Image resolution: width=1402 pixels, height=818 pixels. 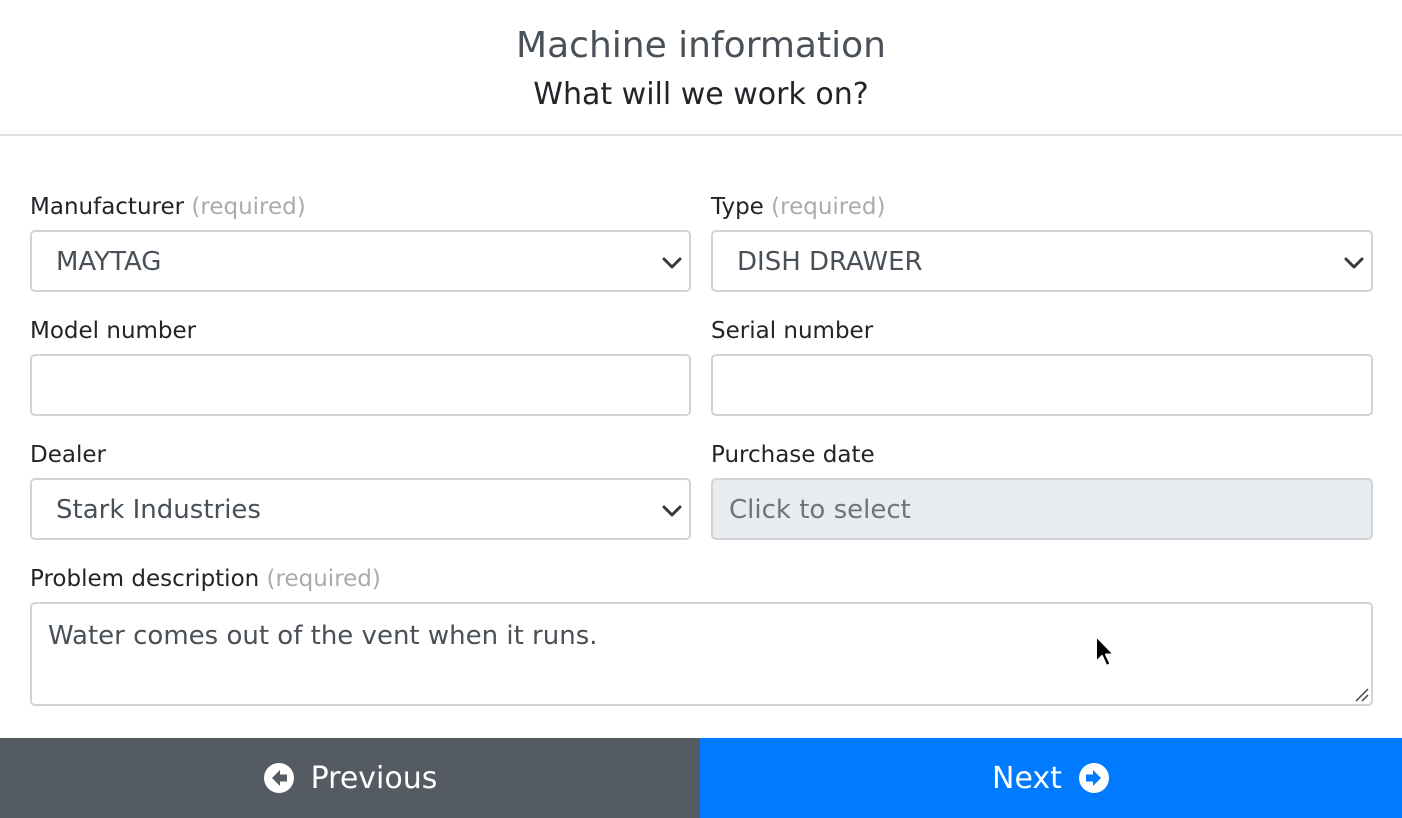 What do you see at coordinates (68, 455) in the screenshot?
I see `dealer-label: Dealer` at bounding box center [68, 455].